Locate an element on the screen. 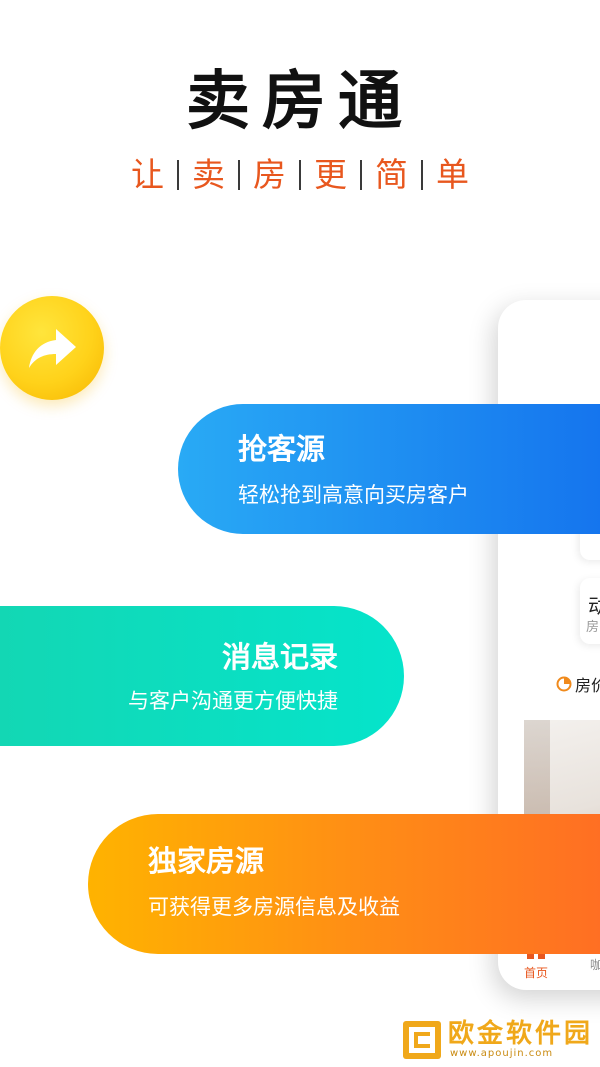  feature-desc: 轻松抢到高意向买房客户 is located at coordinates (353, 495).